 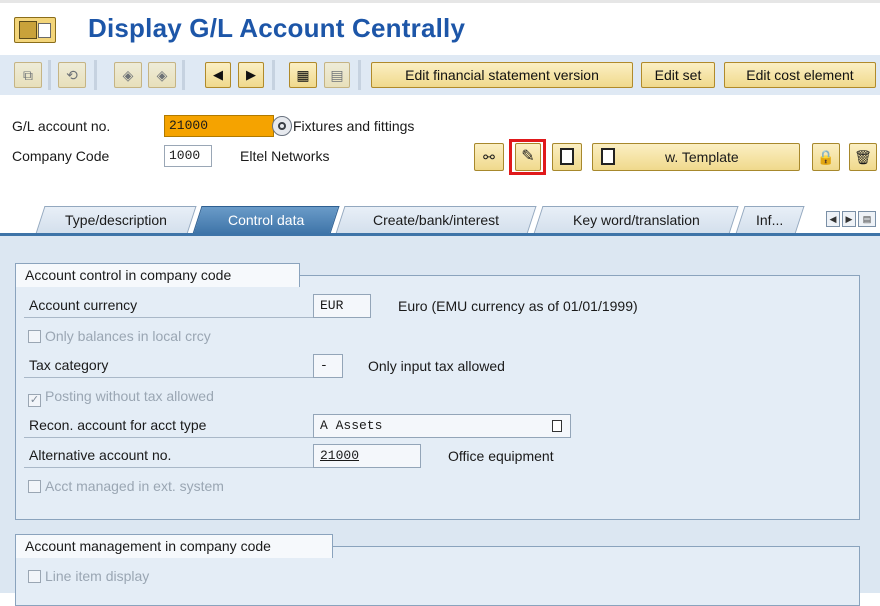 I want to click on gl-account-label: G/L account no., so click(x=61, y=126).